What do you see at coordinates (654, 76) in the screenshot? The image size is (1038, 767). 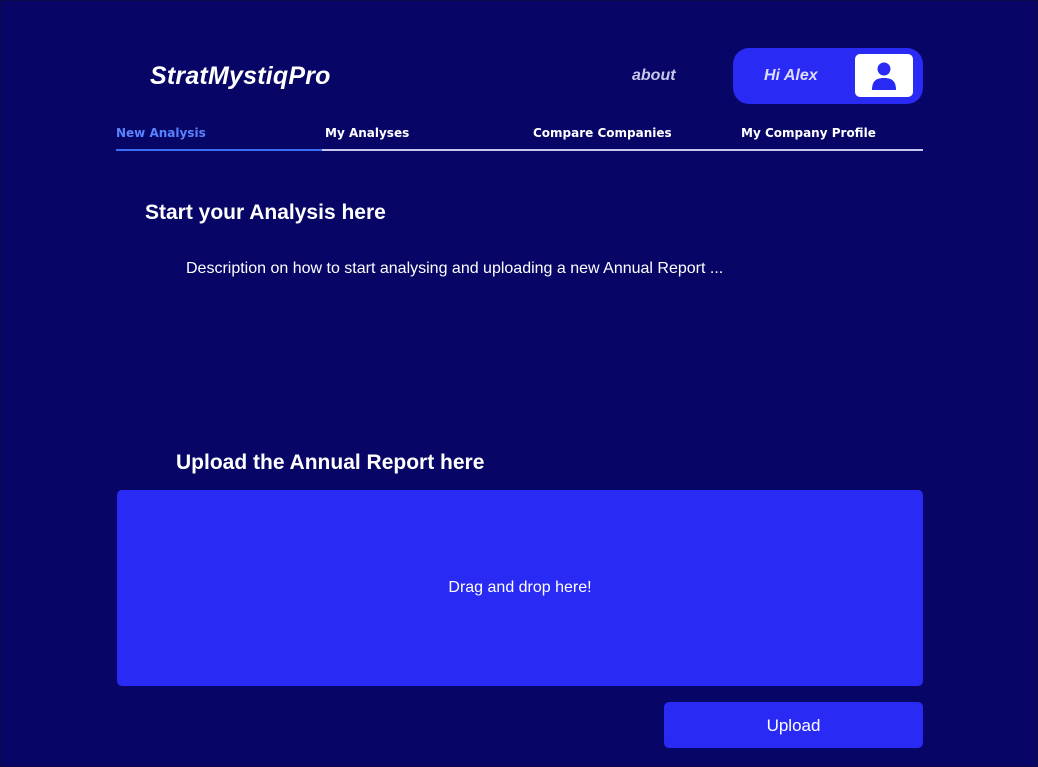 I see `about-link: about` at bounding box center [654, 76].